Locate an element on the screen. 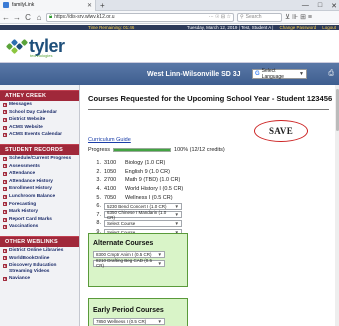  course-select: 5230 Bend Concert I (1.0 CR) ▼ is located at coordinates (143, 206).